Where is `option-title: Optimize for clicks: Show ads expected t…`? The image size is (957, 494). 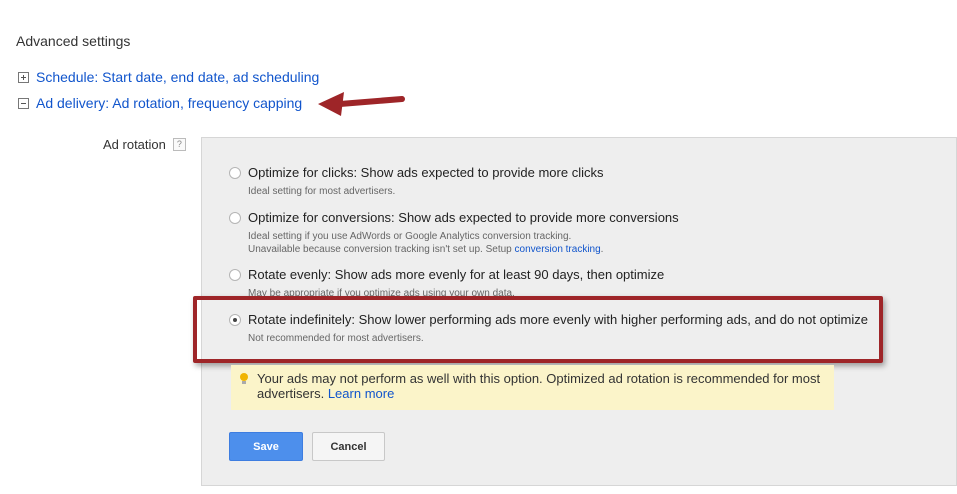
option-title: Optimize for clicks: Show ads expected t… is located at coordinates (425, 172).